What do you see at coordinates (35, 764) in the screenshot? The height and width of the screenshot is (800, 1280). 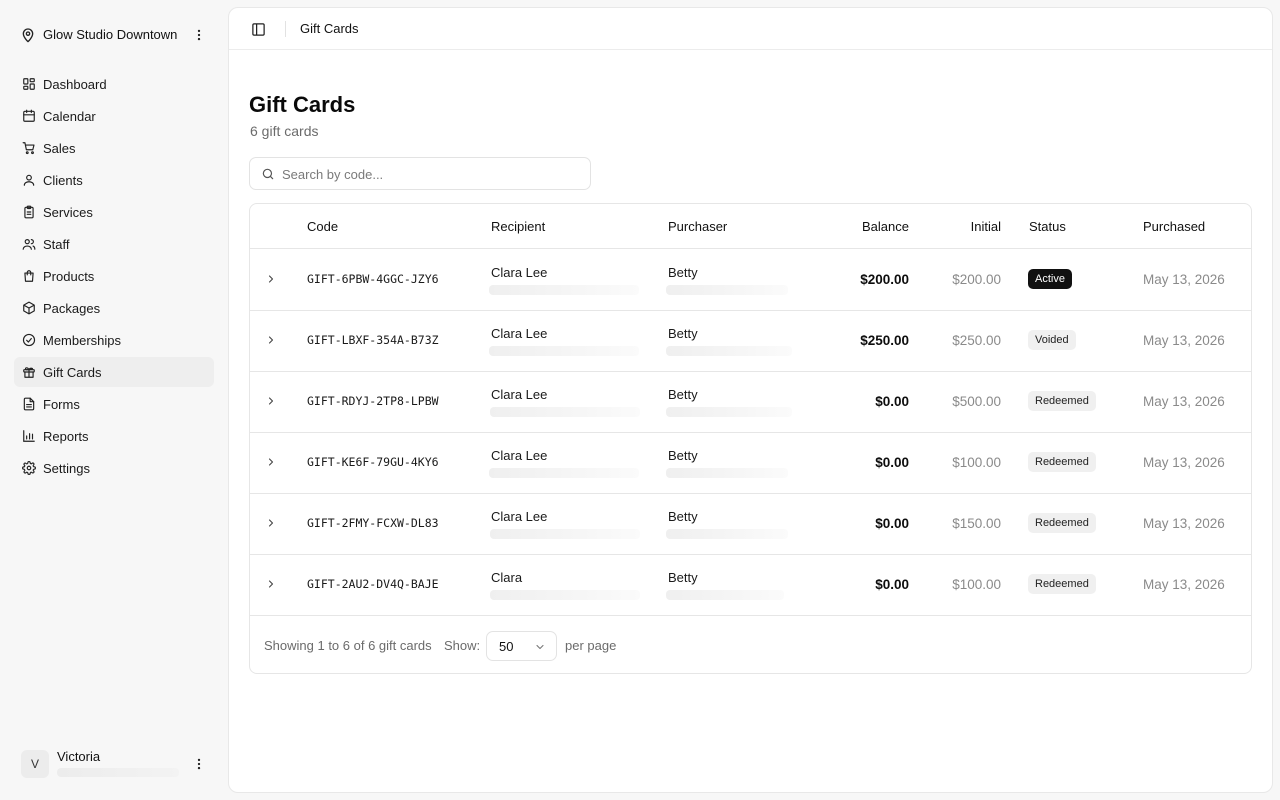 I see `avatar: V` at bounding box center [35, 764].